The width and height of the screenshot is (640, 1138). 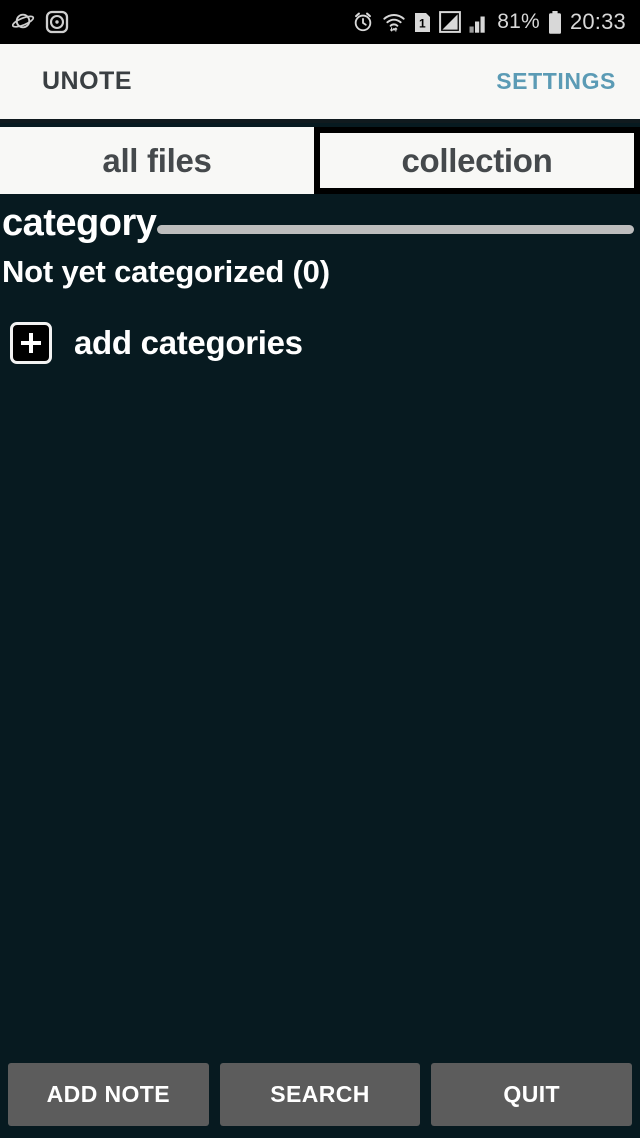 What do you see at coordinates (40, 22) in the screenshot?
I see `status-bar-left-icons` at bounding box center [40, 22].